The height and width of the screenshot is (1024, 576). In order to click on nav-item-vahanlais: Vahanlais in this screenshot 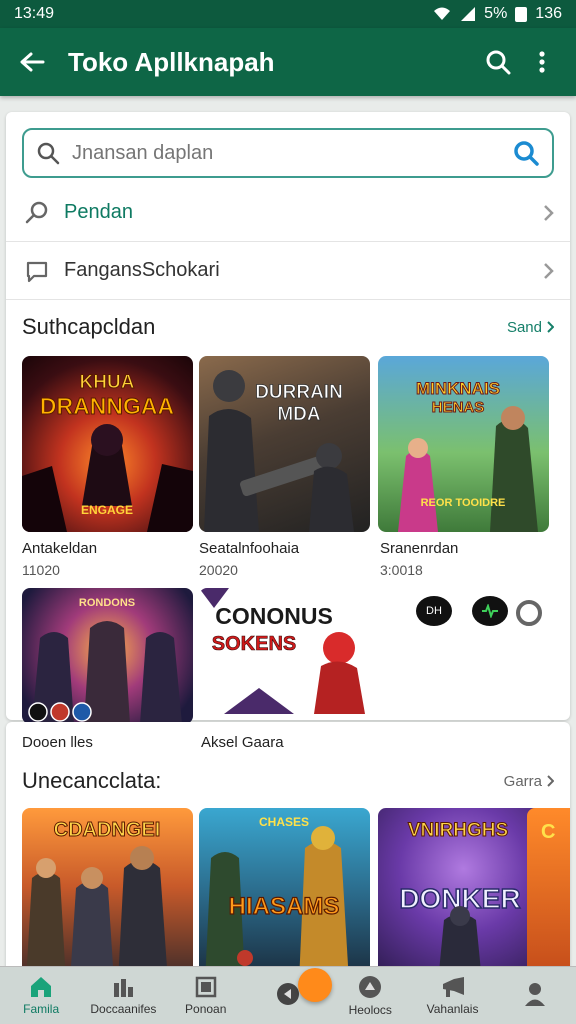, I will do `click(452, 995)`.